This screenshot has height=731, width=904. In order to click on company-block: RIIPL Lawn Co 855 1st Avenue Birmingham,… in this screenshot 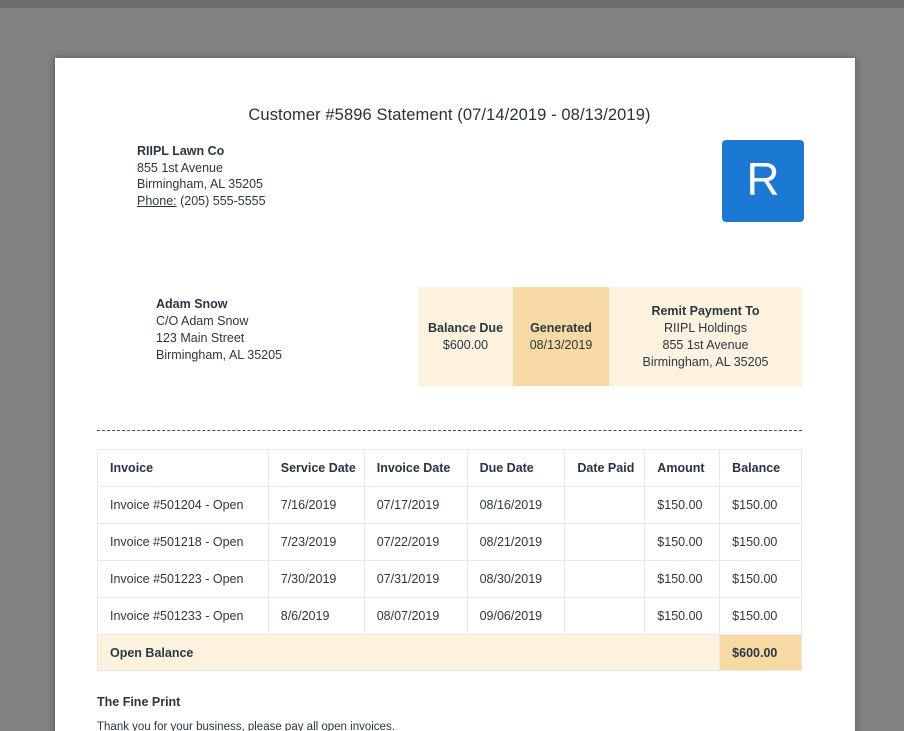, I will do `click(201, 176)`.